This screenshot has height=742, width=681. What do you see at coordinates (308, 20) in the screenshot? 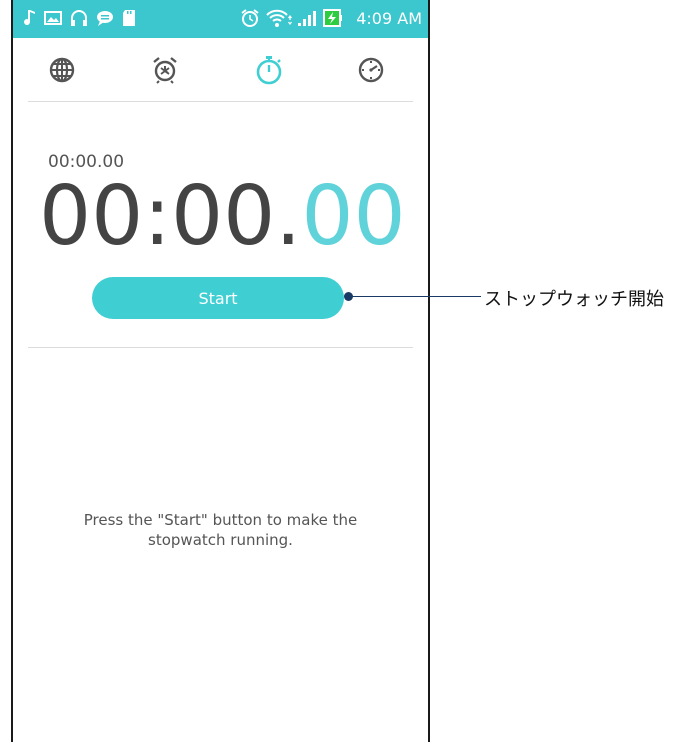
I see `signal-icon` at bounding box center [308, 20].